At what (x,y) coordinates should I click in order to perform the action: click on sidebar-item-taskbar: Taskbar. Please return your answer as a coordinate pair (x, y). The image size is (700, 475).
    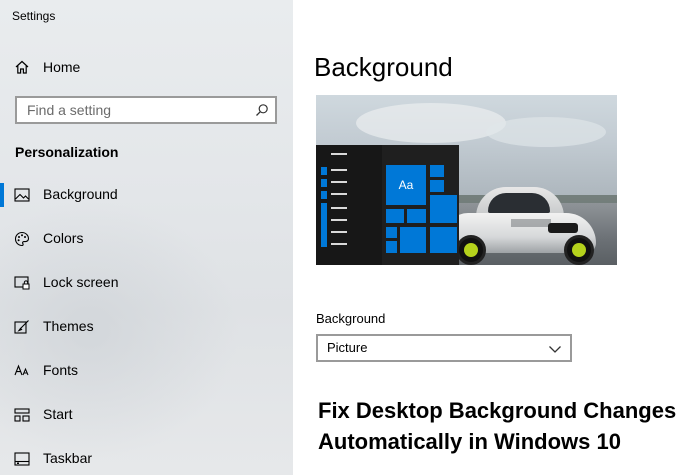
    Looking at the image, I should click on (146, 459).